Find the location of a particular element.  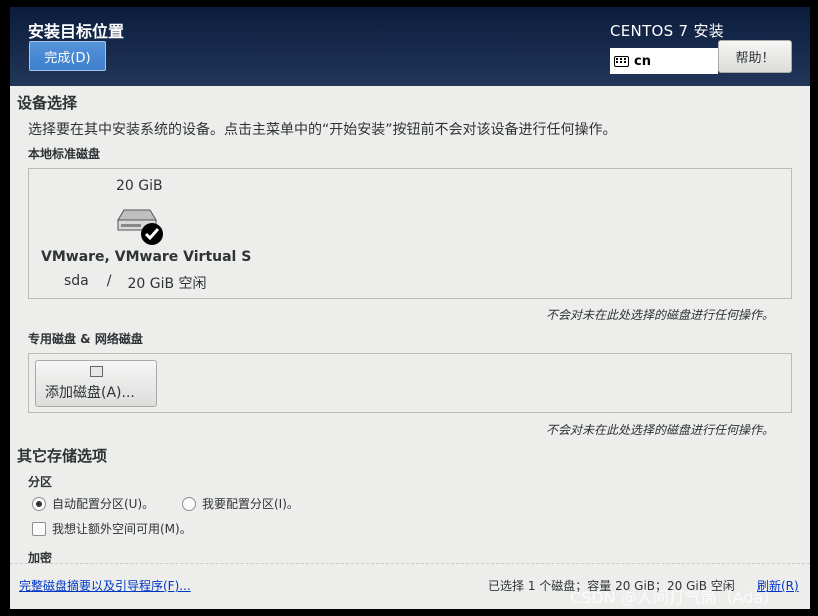

specialized-disks-note: 不会对未在此处选择的磁盘进行任何操作。 is located at coordinates (660, 430).